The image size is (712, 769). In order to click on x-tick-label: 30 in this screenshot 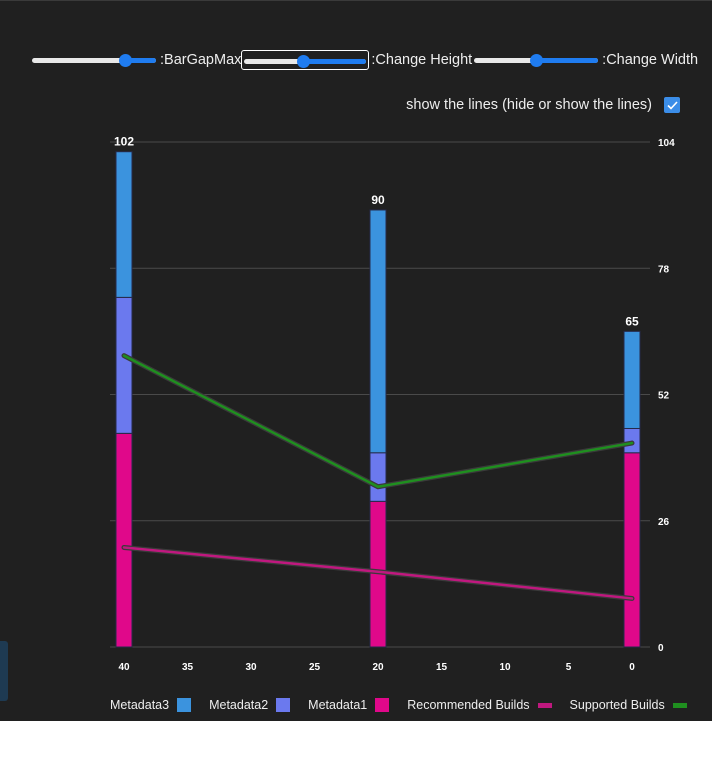, I will do `click(251, 667)`.